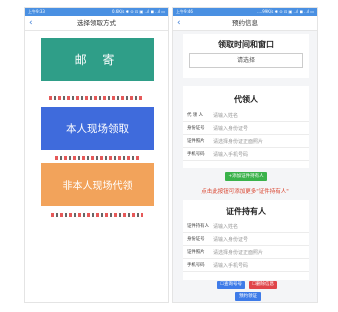  Describe the element at coordinates (230, 154) in the screenshot. I see `agent-phone-input: 请输入手机号码` at that location.